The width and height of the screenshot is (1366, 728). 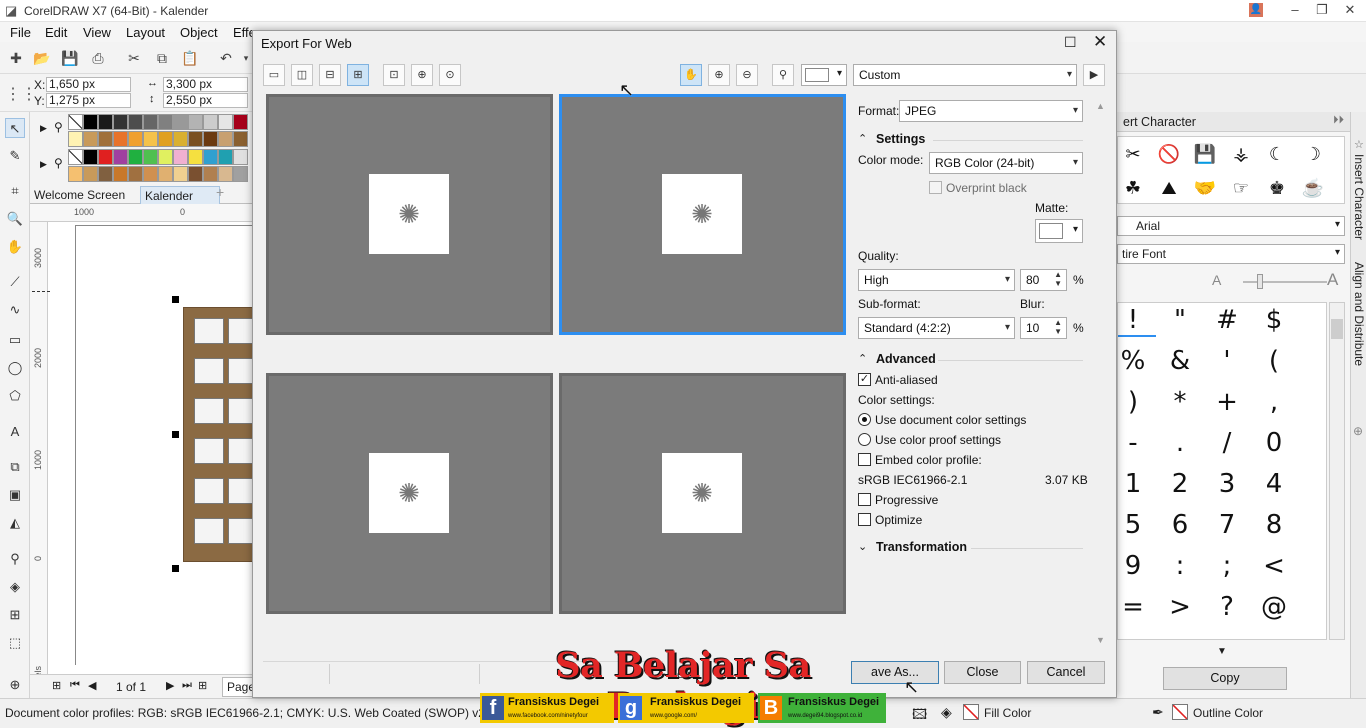 What do you see at coordinates (1180, 402) in the screenshot?
I see `character-glyph: *` at bounding box center [1180, 402].